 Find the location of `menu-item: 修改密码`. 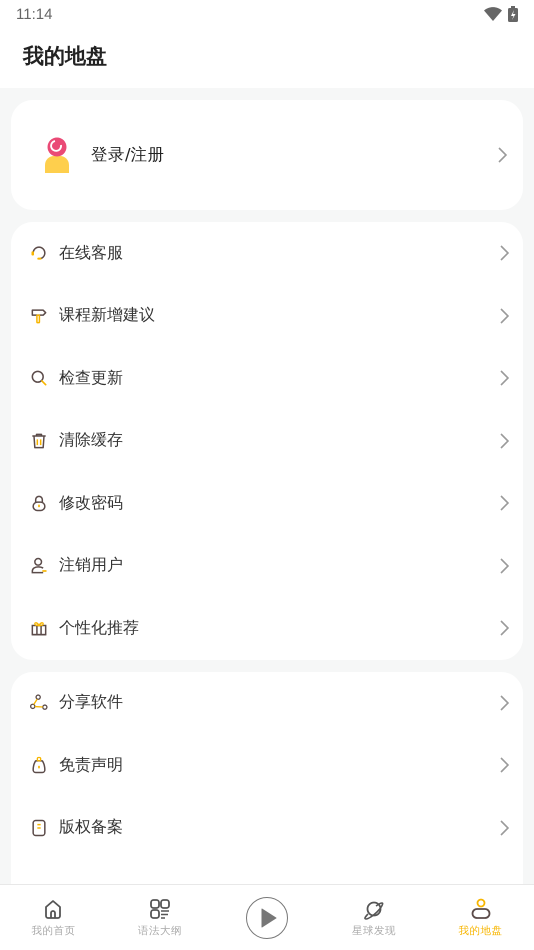

menu-item: 修改密码 is located at coordinates (267, 503).